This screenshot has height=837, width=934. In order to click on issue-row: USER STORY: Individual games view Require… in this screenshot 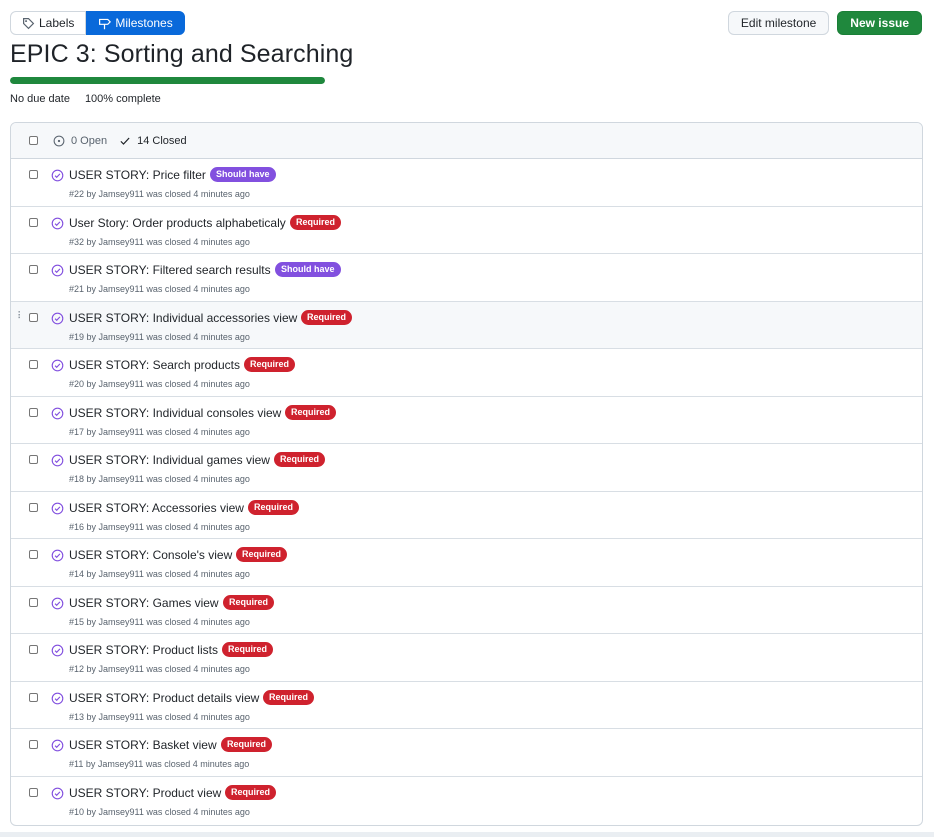, I will do `click(466, 468)`.